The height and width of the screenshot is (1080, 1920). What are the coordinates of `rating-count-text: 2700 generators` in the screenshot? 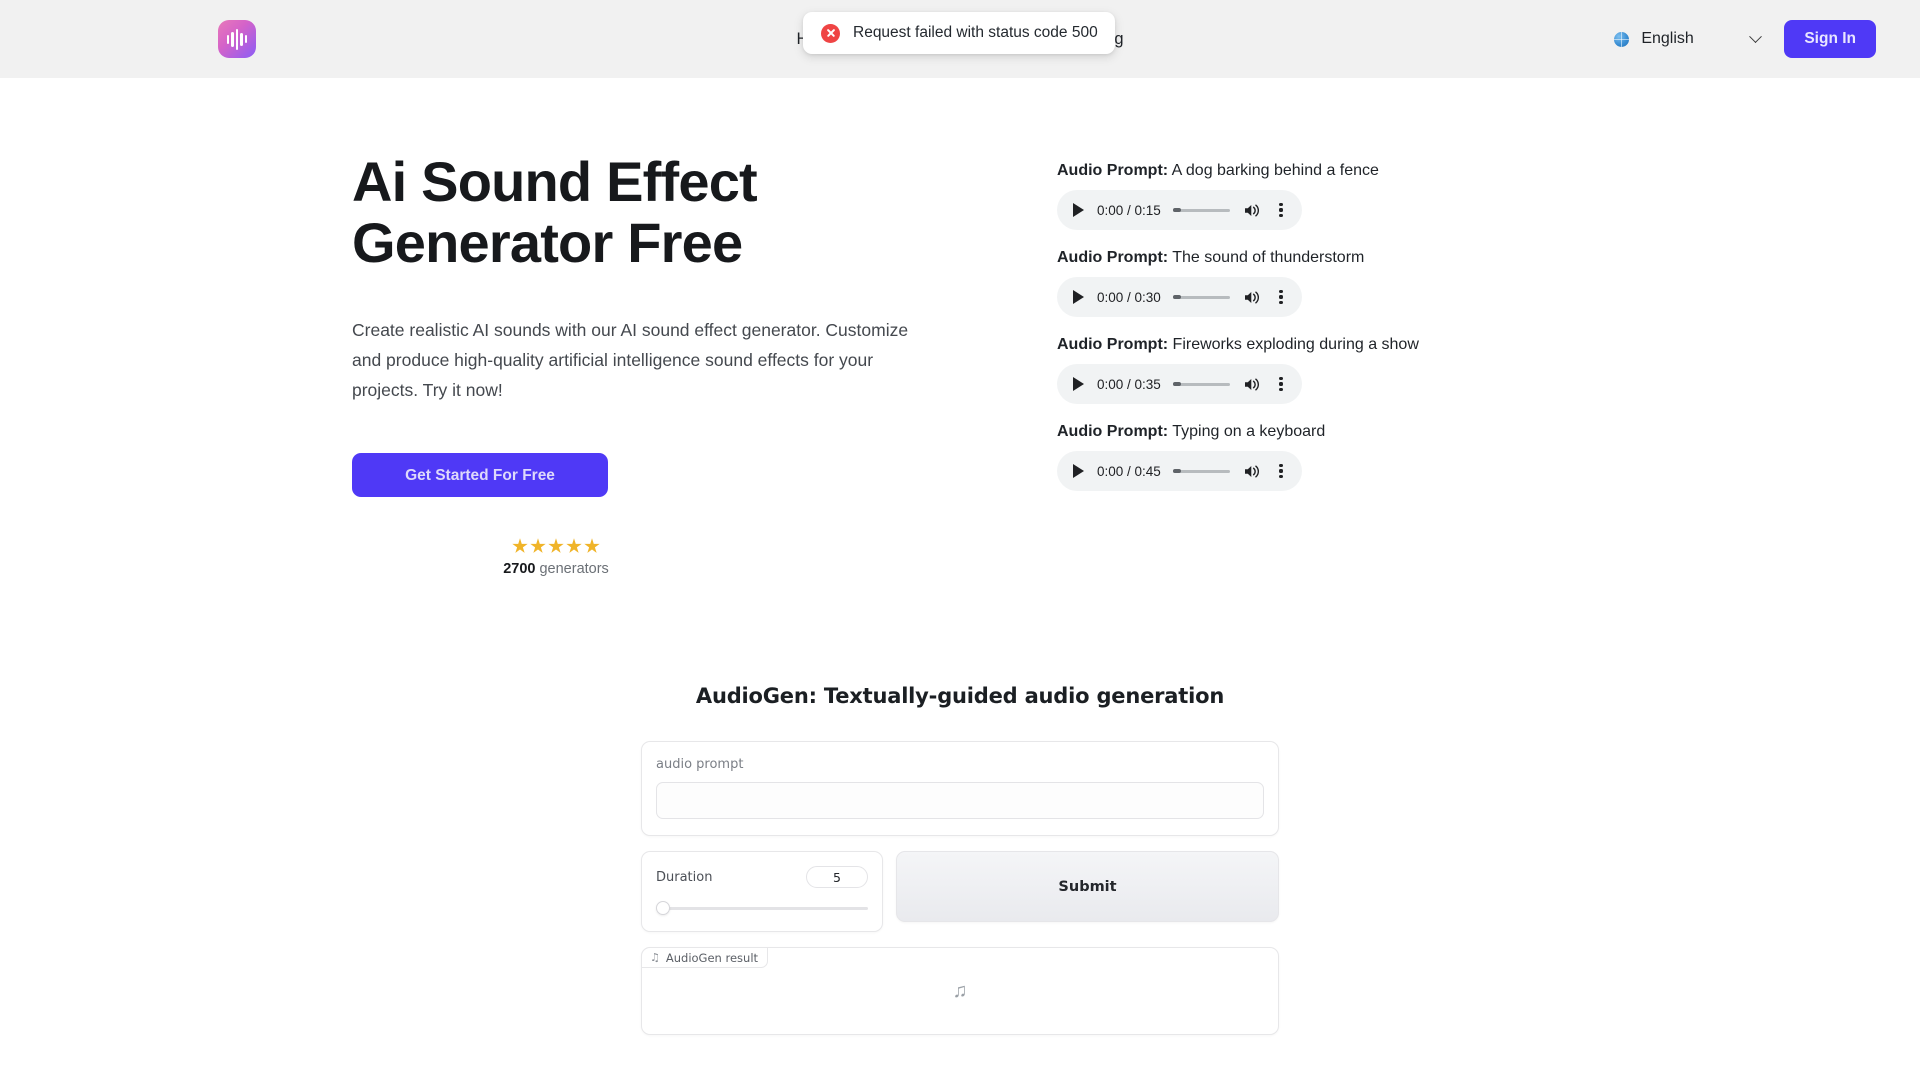 It's located at (556, 569).